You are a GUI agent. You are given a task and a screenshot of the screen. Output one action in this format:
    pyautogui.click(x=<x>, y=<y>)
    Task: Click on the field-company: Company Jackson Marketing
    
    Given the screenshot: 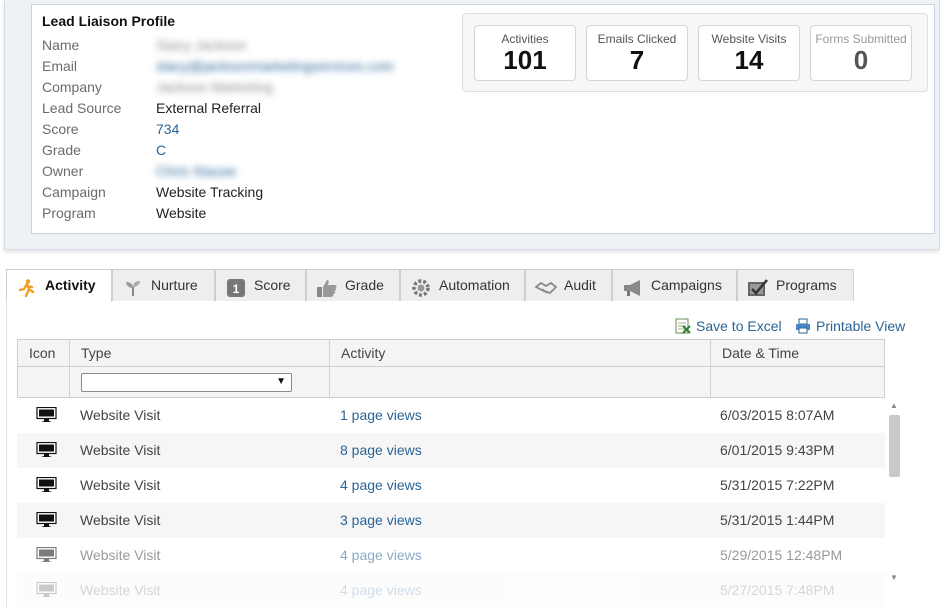 What is the action you would take?
    pyautogui.click(x=252, y=87)
    